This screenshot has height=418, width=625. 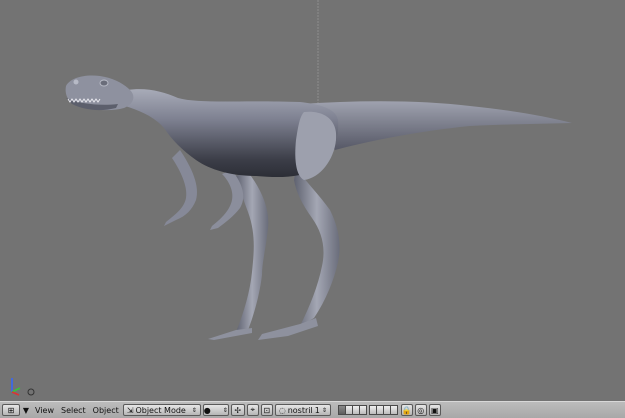 What do you see at coordinates (215, 410) in the screenshot?
I see `shading-dropdown: ● ⇕` at bounding box center [215, 410].